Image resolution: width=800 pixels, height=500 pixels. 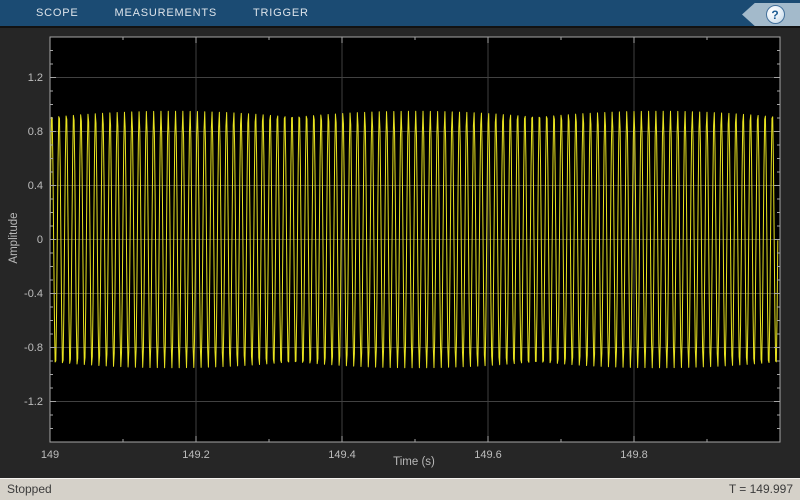 I want to click on toolbar: SCOPE MEASUREMENTS TRIGGER ?, so click(x=400, y=14).